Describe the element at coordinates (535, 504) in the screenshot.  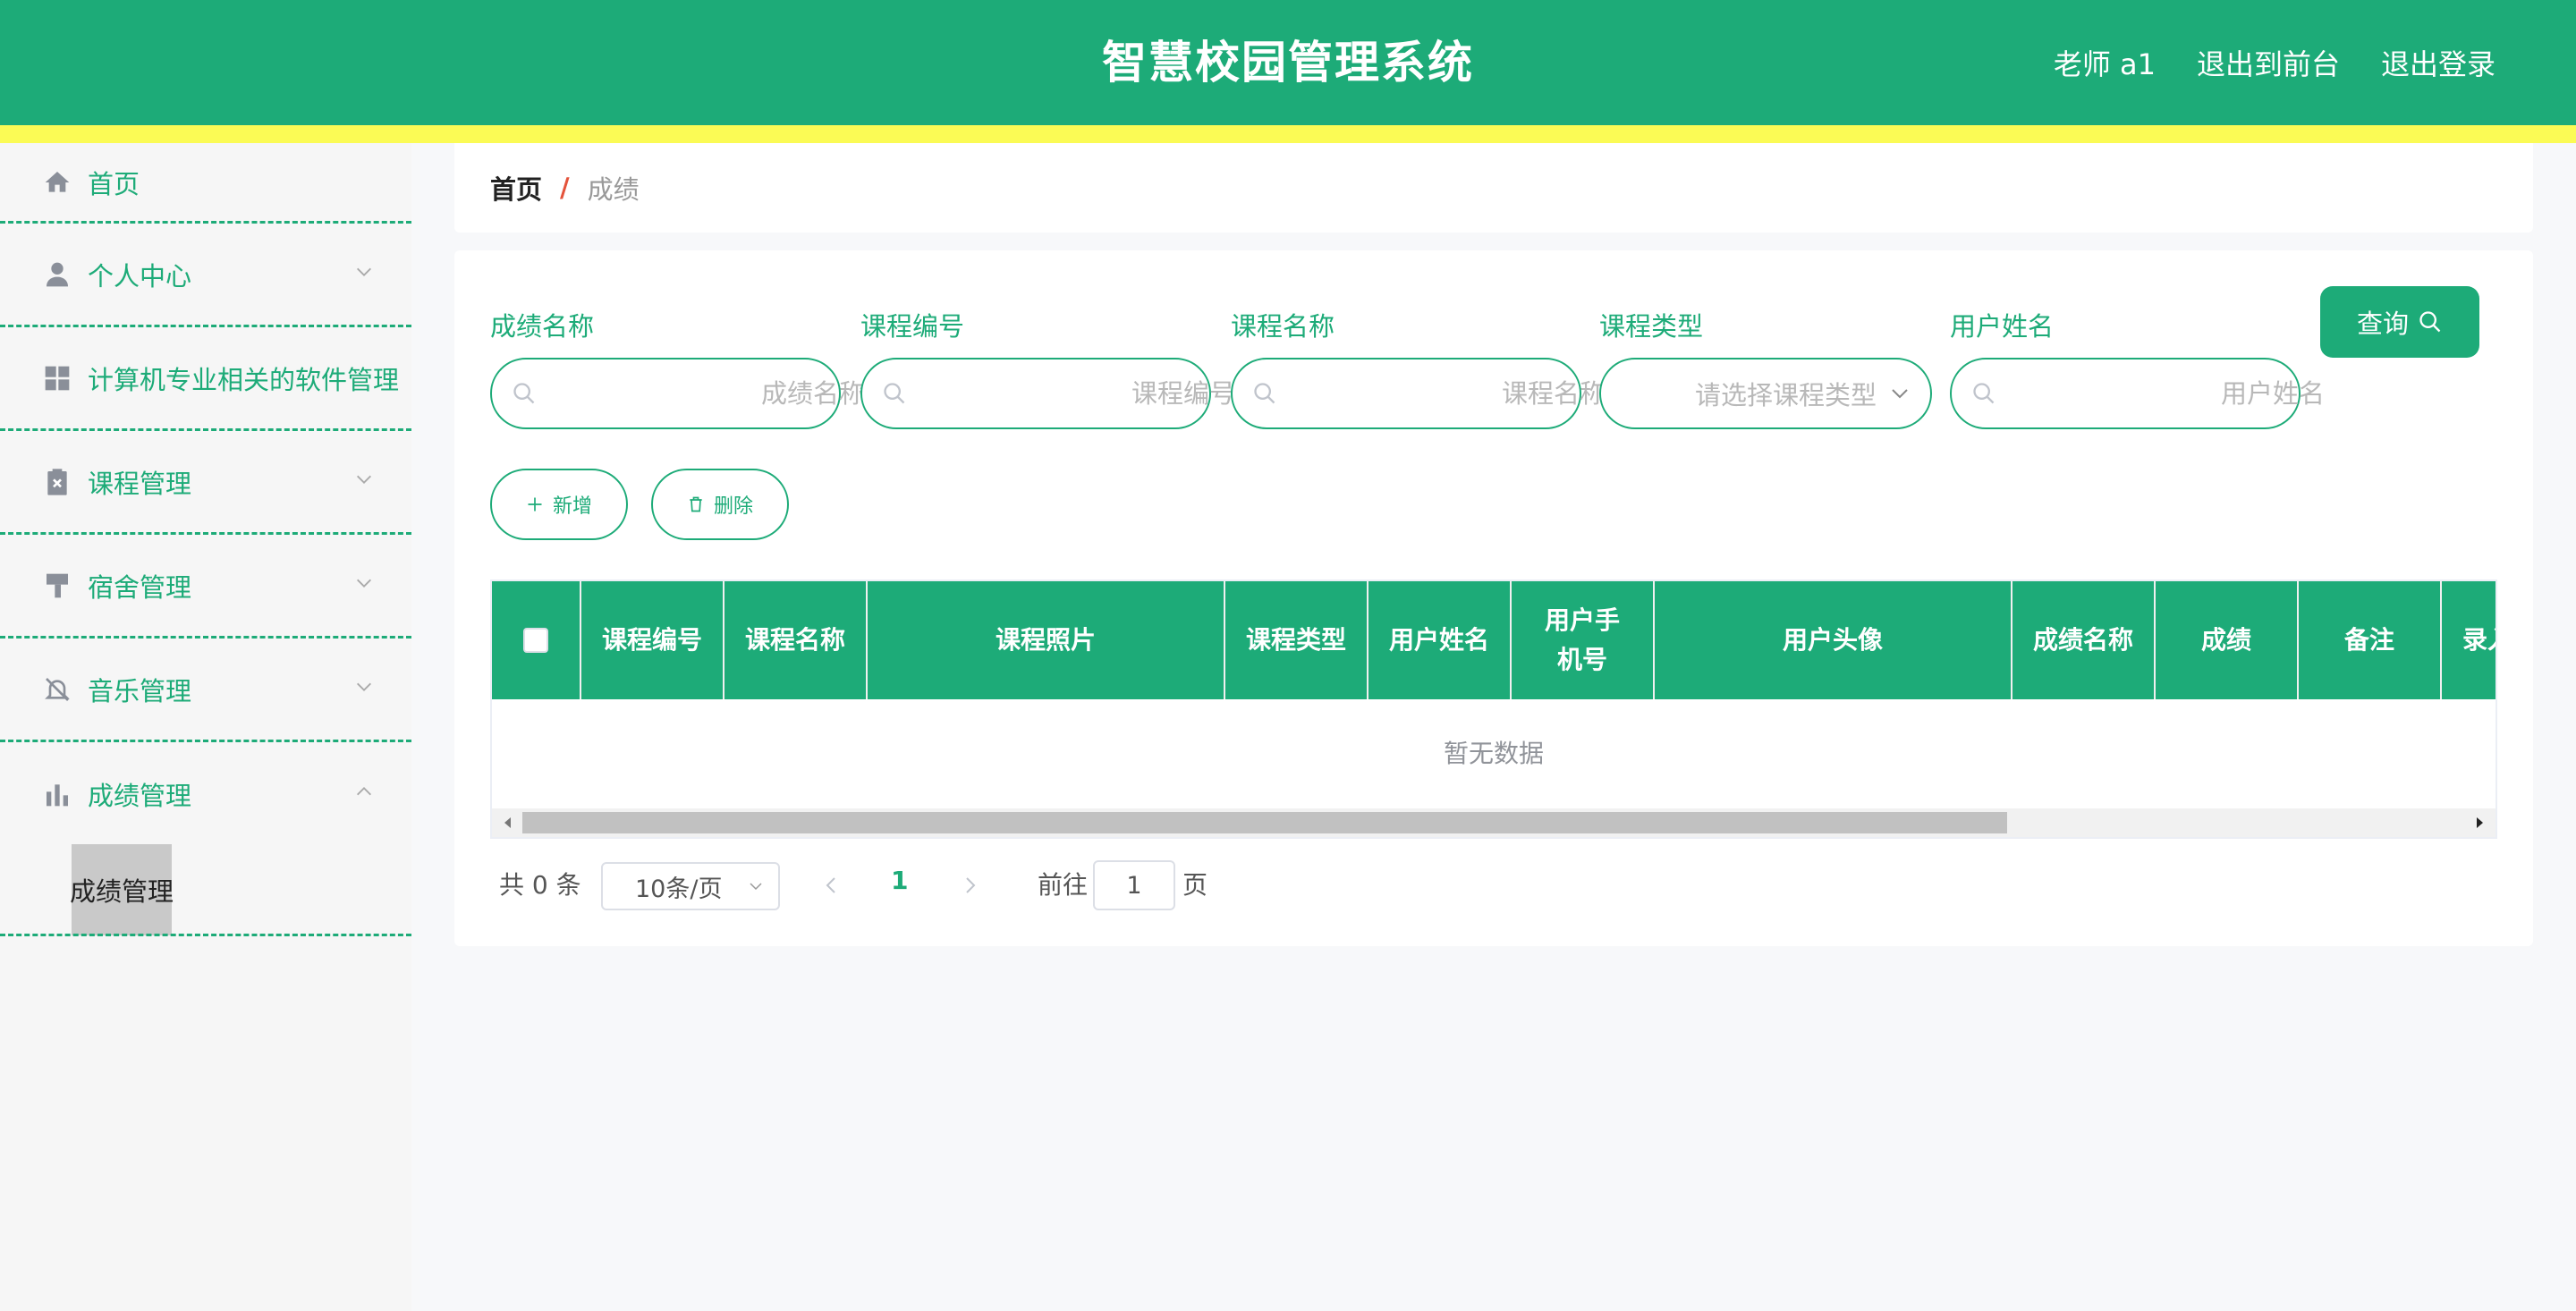
I see `plus-icon` at that location.